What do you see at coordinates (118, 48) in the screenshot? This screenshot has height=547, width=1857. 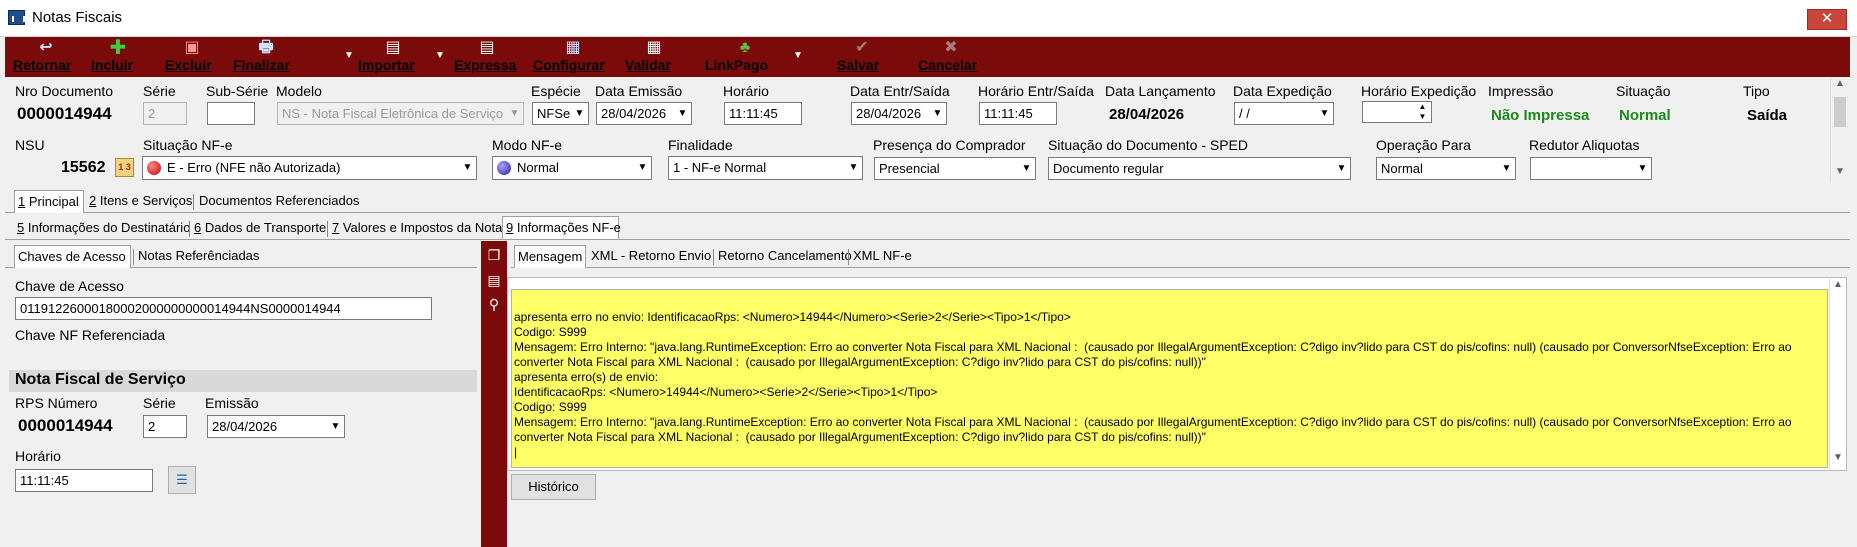 I see `plus-icon: ✚` at bounding box center [118, 48].